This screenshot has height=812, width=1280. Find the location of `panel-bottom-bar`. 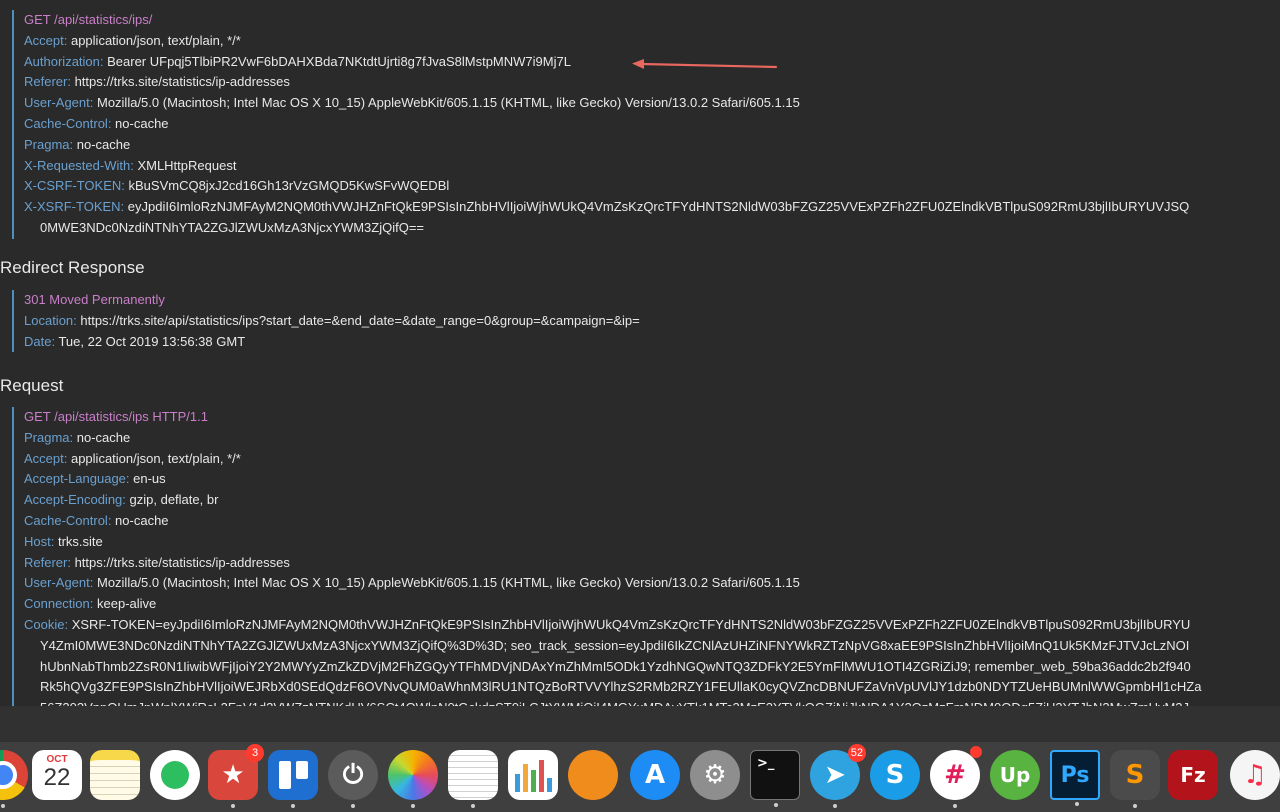

panel-bottom-bar is located at coordinates (640, 724).